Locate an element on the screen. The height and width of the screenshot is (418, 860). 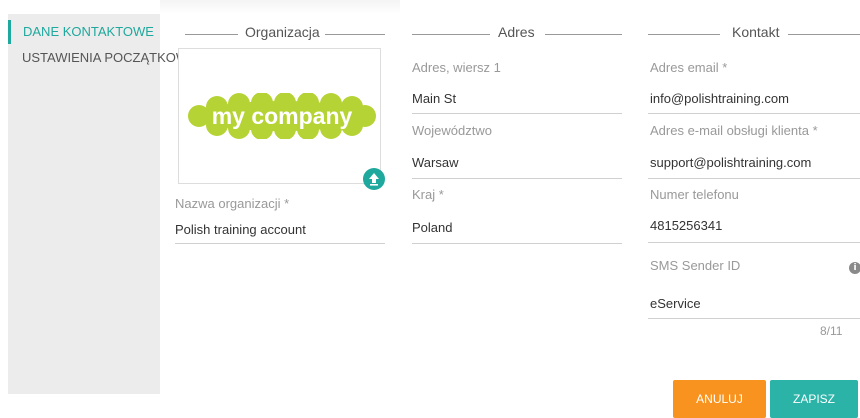
country-input: Poland is located at coordinates (432, 227).